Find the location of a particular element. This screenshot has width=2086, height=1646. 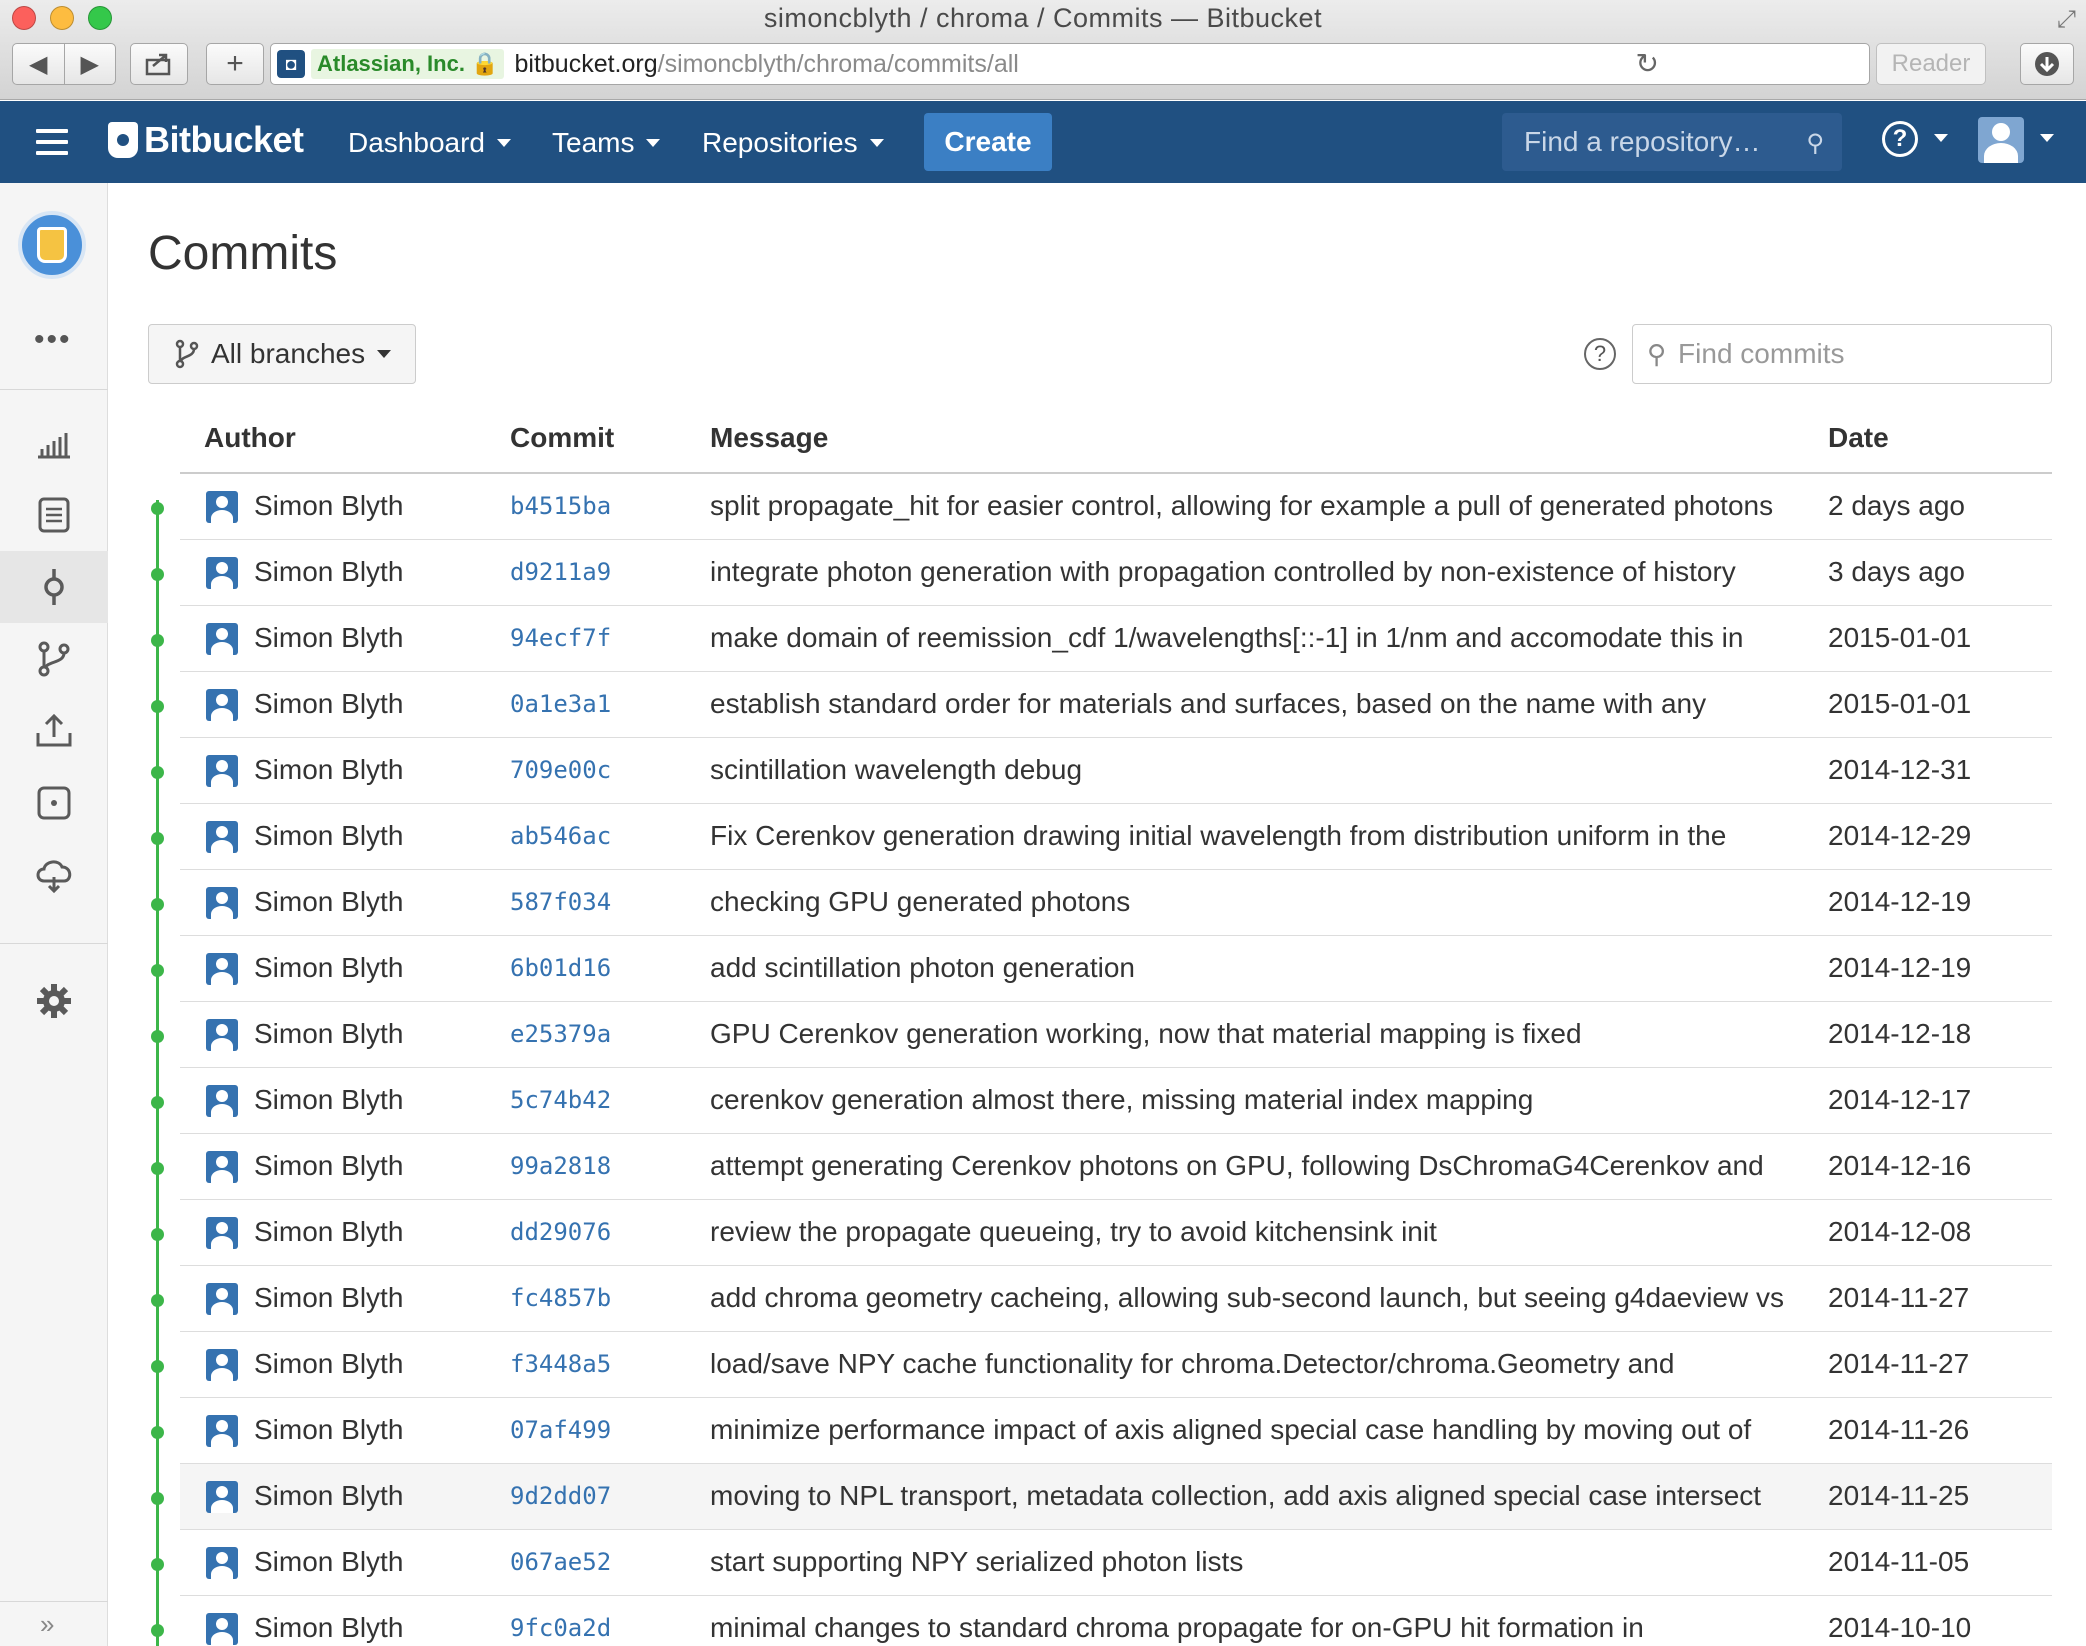

ev-certificate-badge: Atlassian, Inc. 🔒 is located at coordinates (408, 64).